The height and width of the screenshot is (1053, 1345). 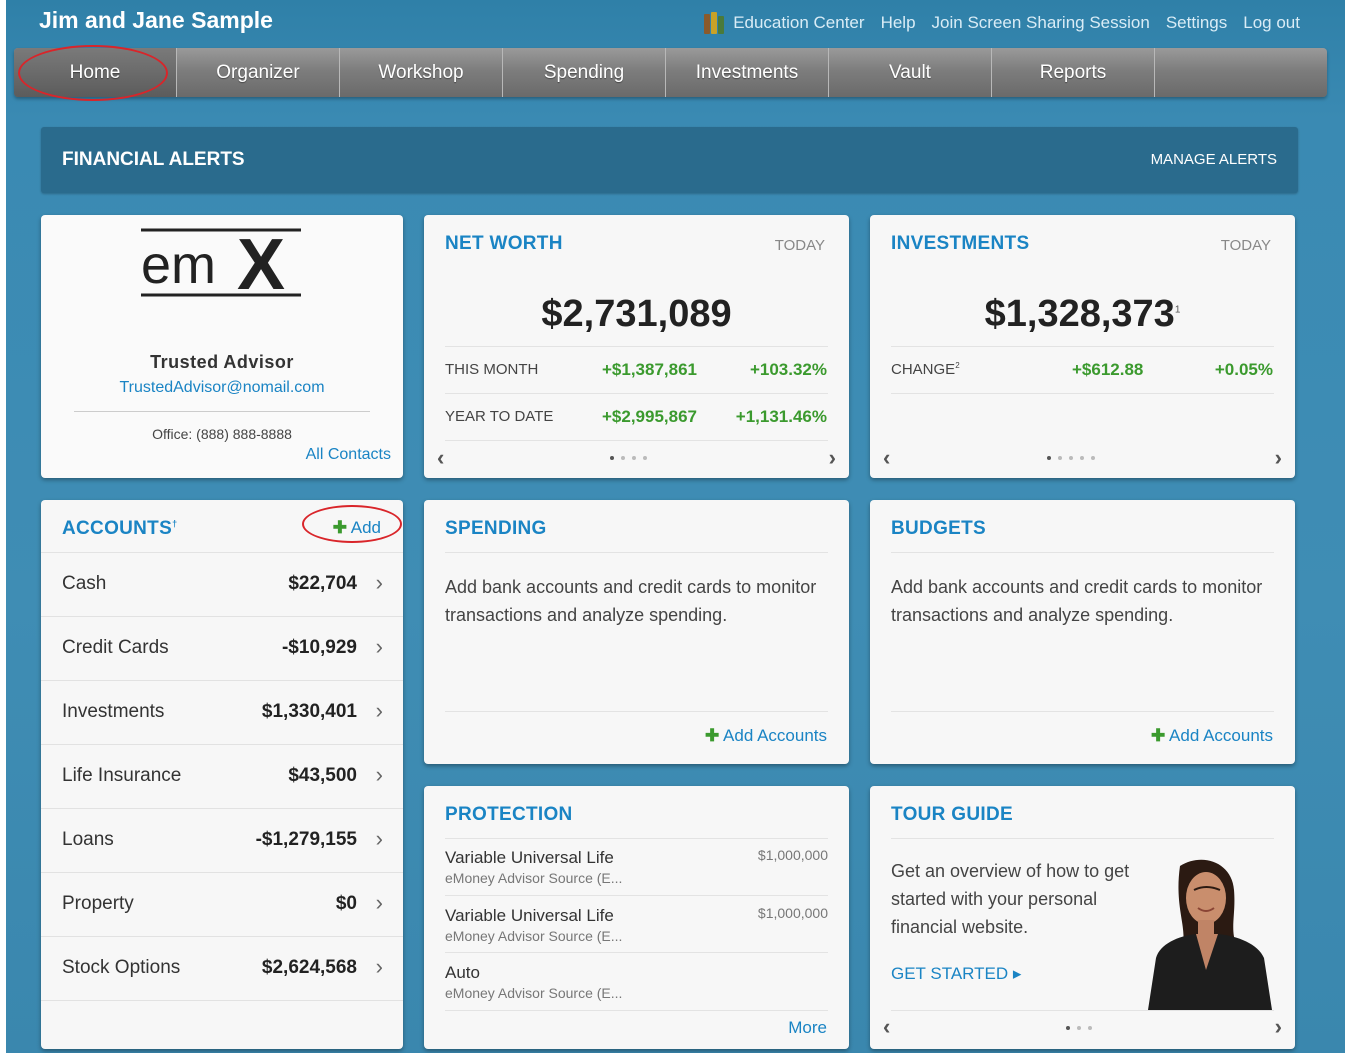 I want to click on account-row-stock-options: Stock Options $2,624,568 ›, so click(x=222, y=969).